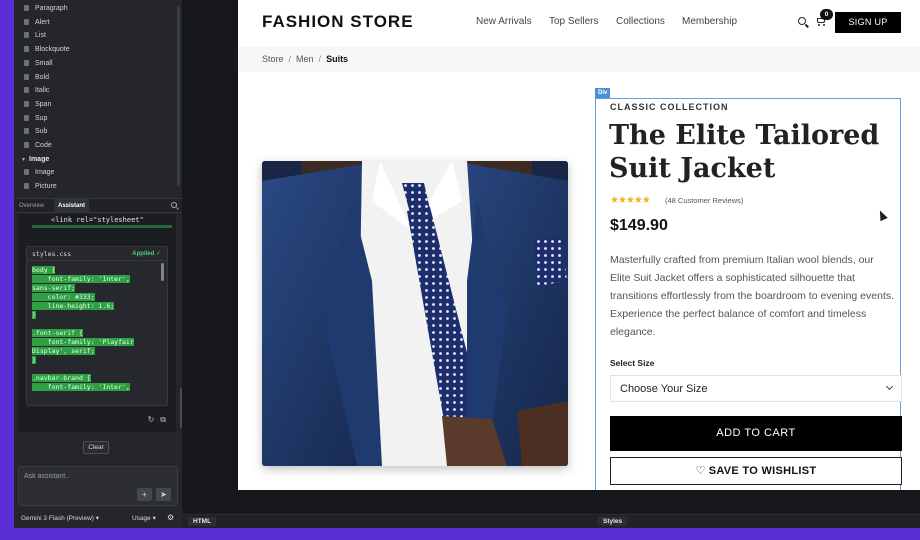  Describe the element at coordinates (504, 21) in the screenshot. I see `nav-new-arrivals: New Arrivals` at that location.